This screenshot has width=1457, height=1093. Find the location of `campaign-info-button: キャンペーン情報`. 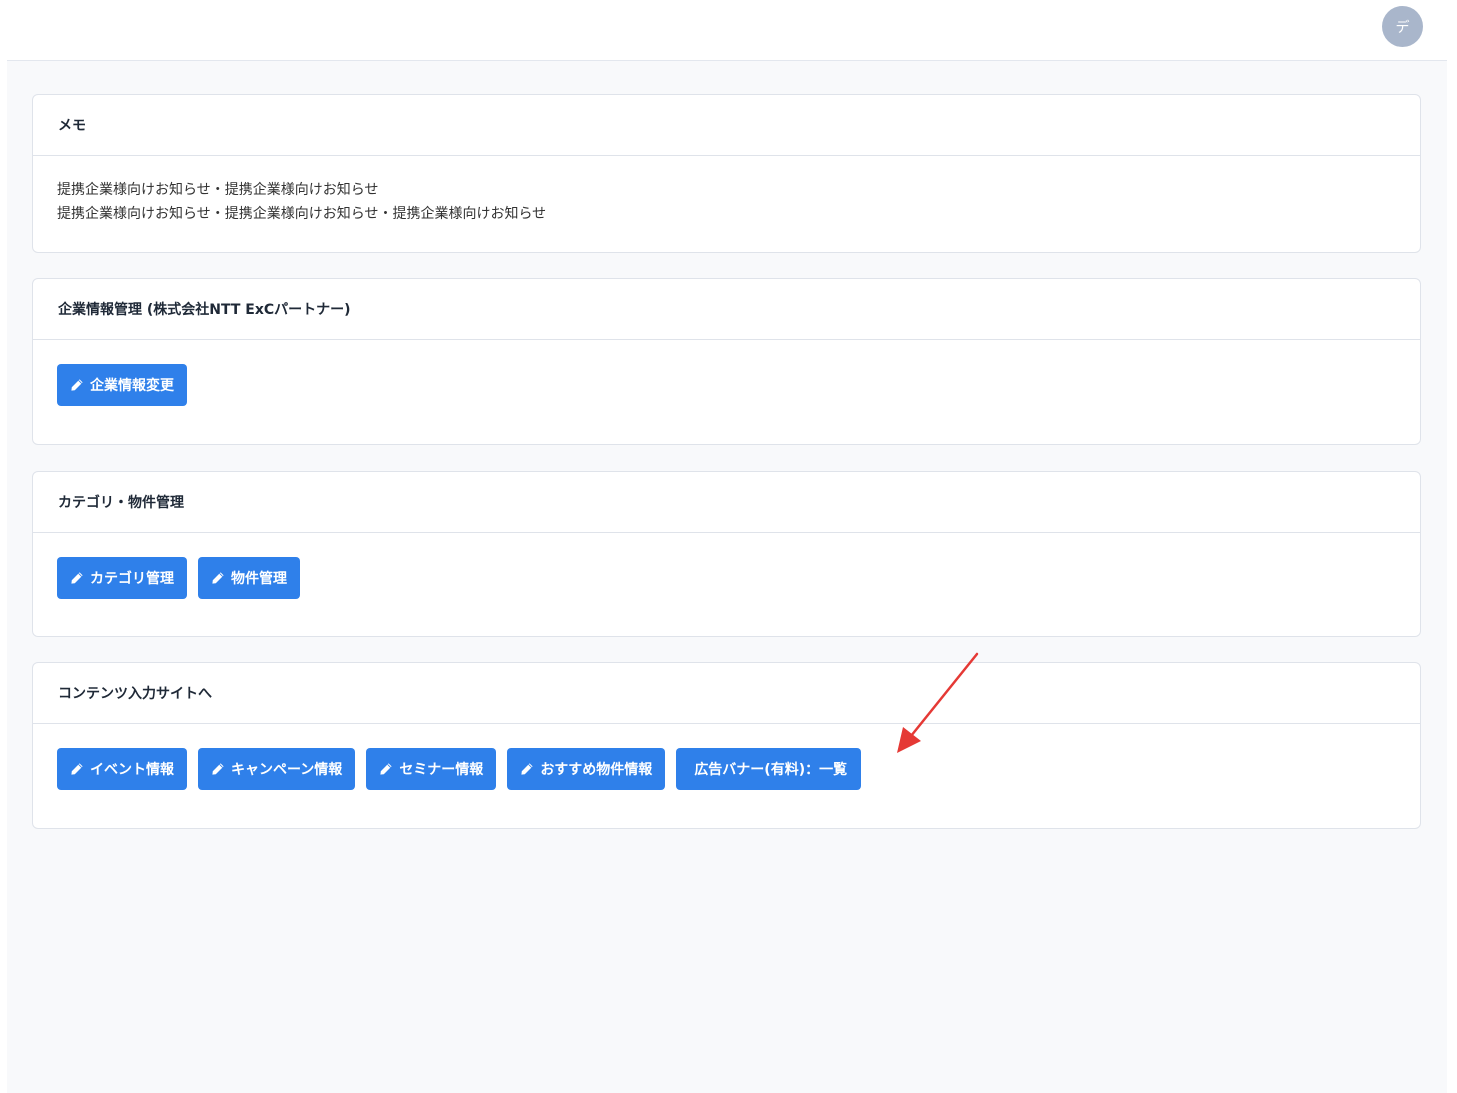

campaign-info-button: キャンペーン情報 is located at coordinates (277, 769).